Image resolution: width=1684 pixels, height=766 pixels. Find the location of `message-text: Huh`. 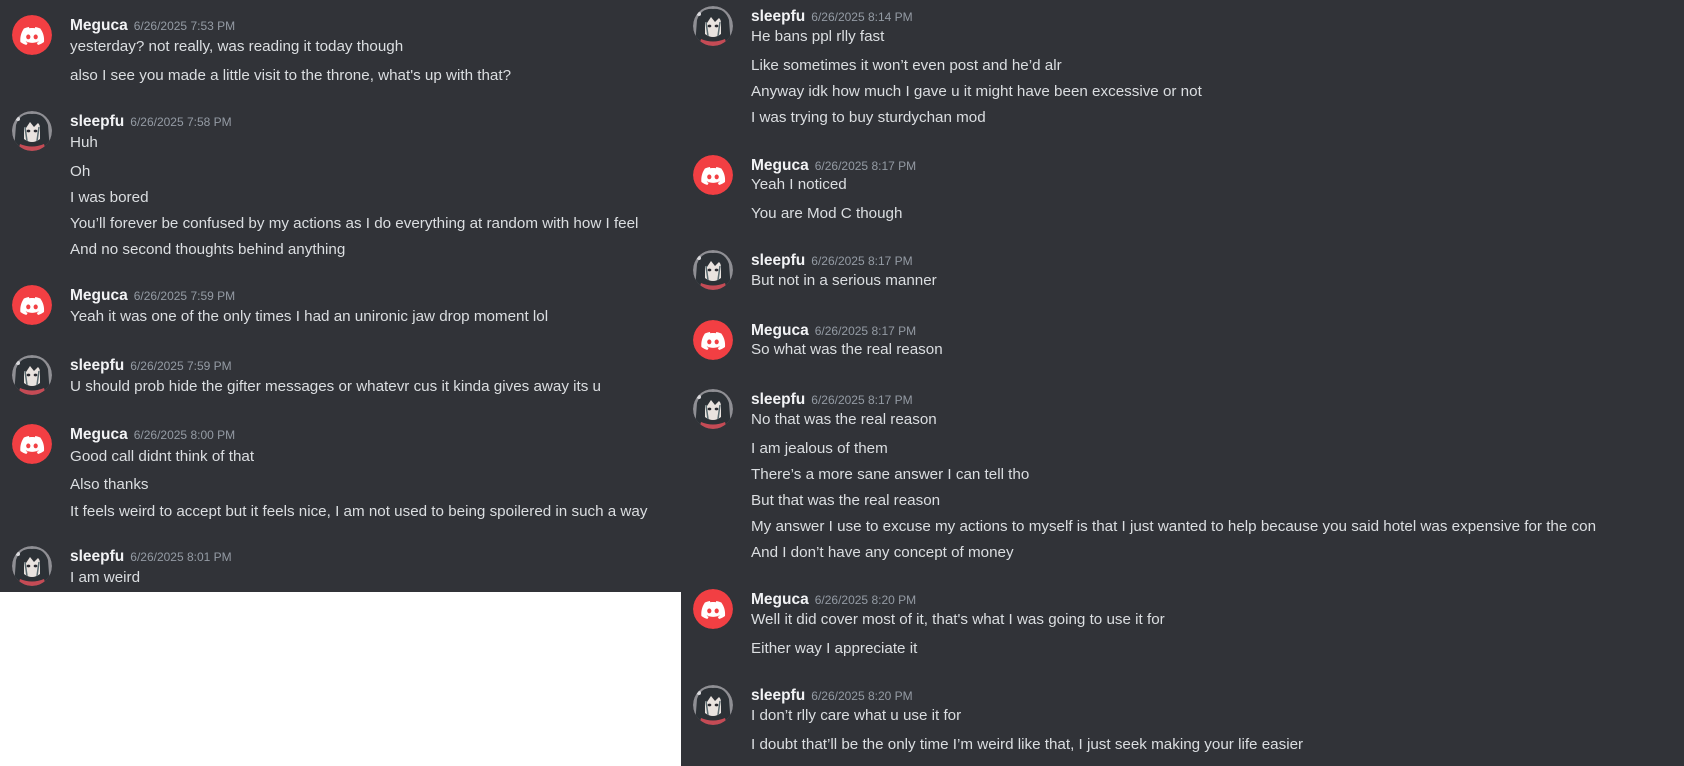

message-text: Huh is located at coordinates (84, 142).